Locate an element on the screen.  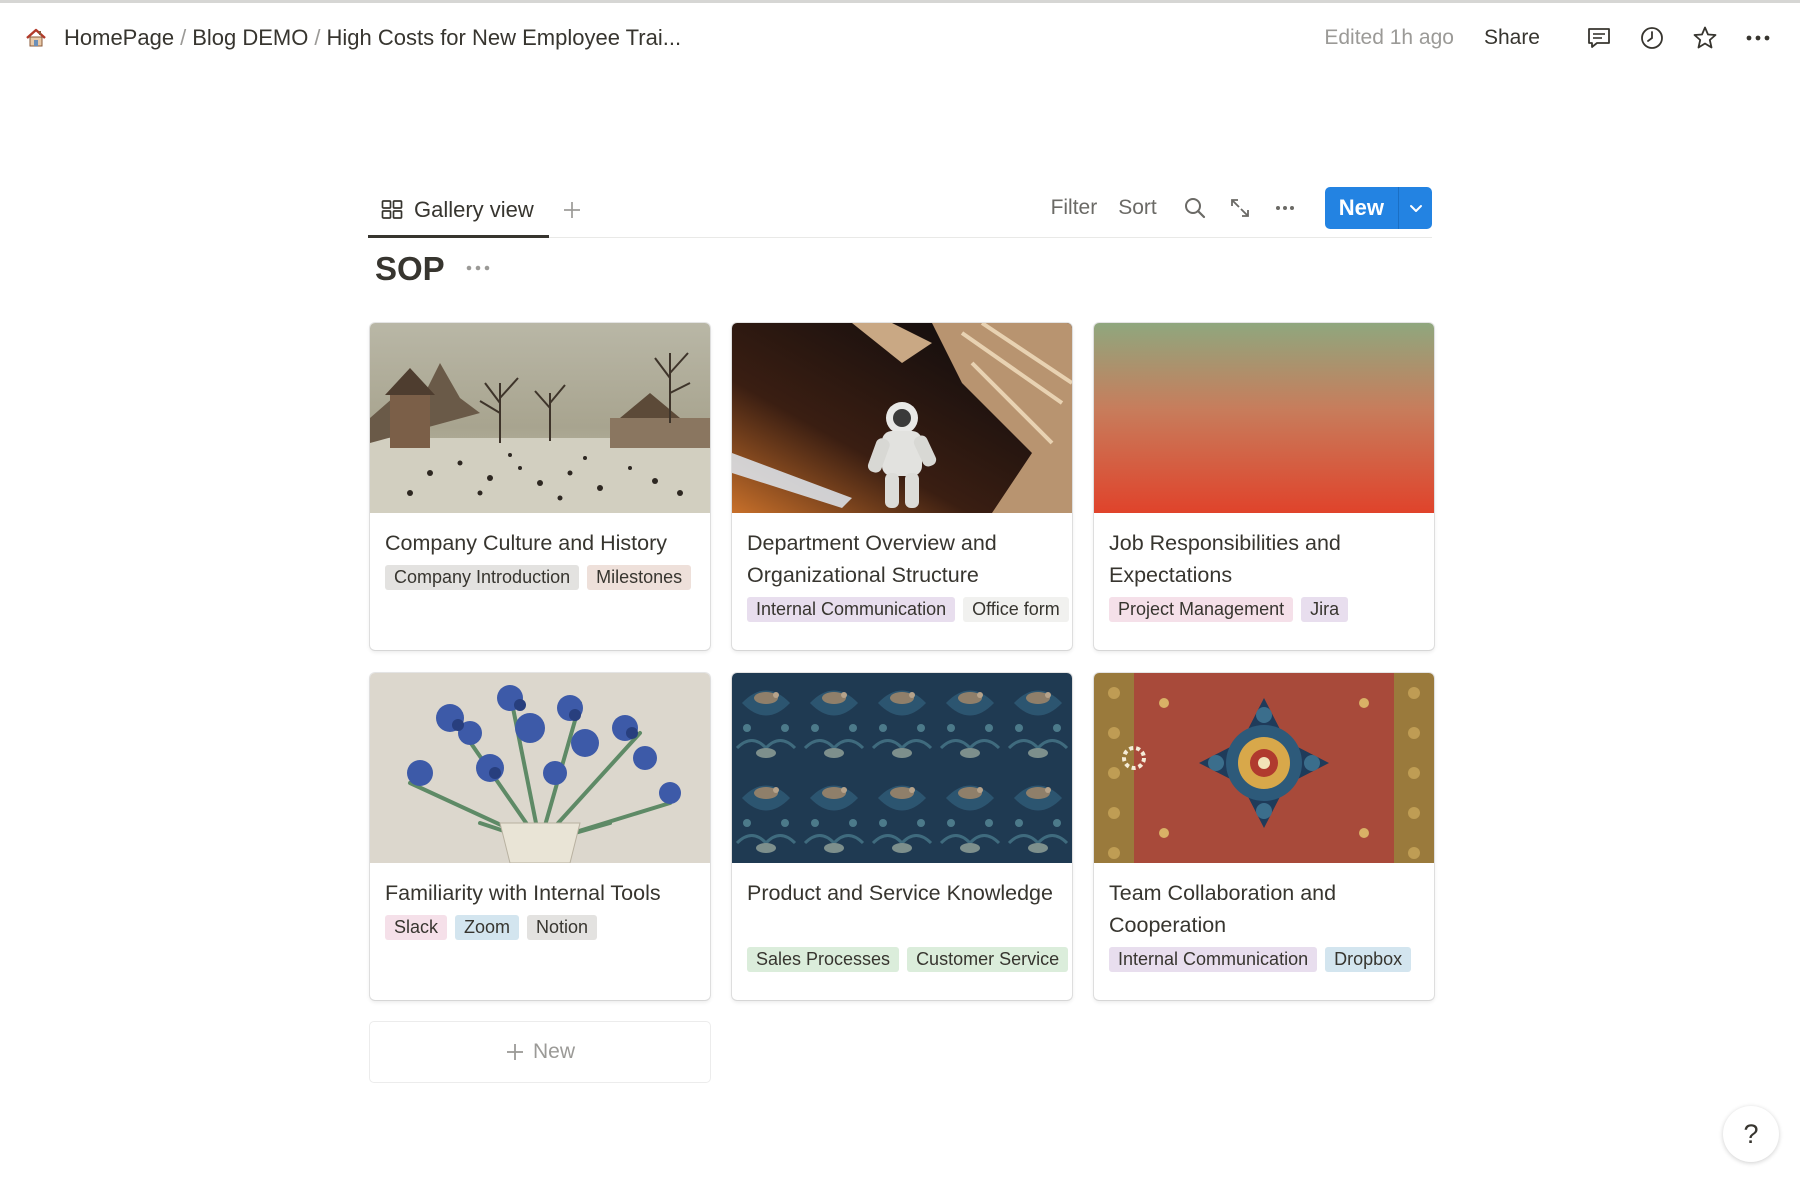
tag: Jira is located at coordinates (1325, 609).